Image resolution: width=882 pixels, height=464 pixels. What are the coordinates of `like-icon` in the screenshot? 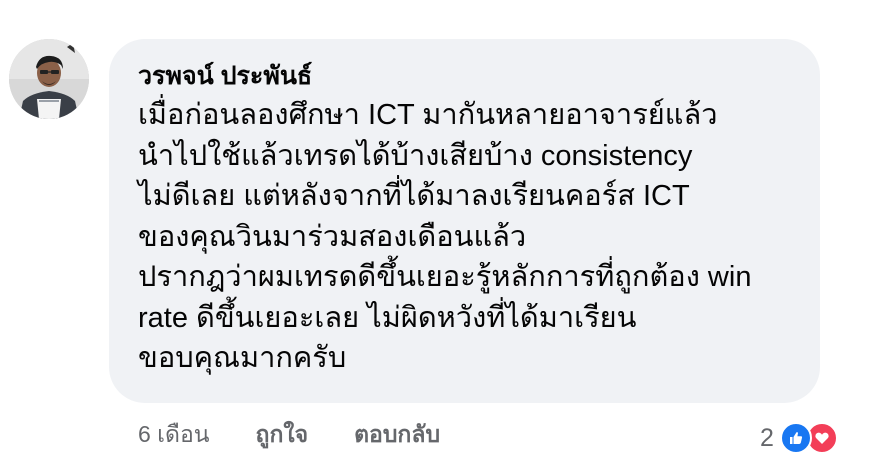 It's located at (795, 438).